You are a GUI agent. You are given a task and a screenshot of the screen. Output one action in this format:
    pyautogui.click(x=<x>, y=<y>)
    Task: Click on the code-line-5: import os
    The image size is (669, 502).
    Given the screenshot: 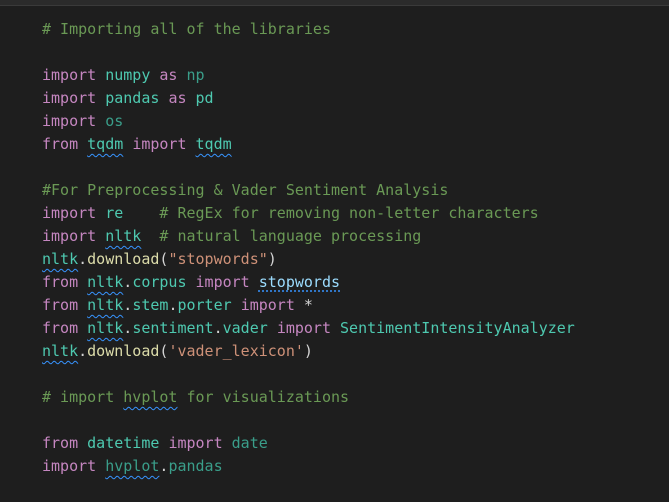 What is the action you would take?
    pyautogui.click(x=352, y=121)
    